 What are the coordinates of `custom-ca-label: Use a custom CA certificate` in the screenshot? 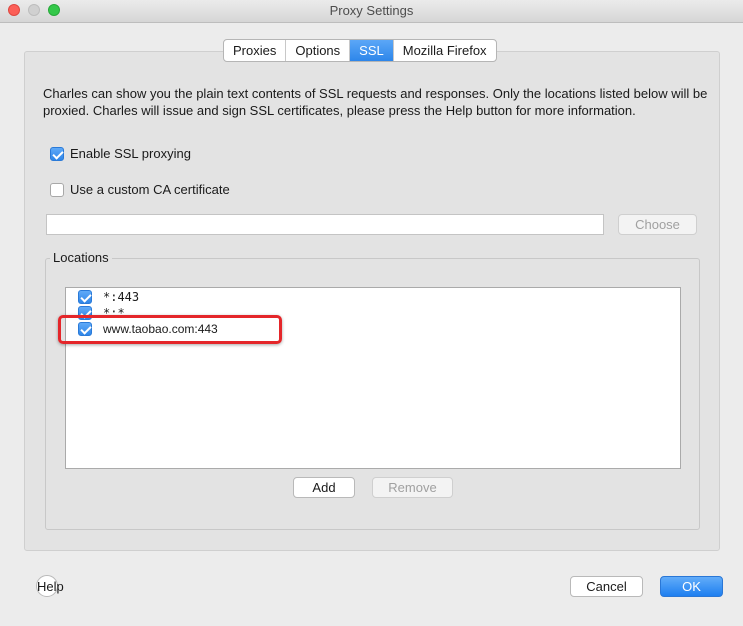 It's located at (150, 189).